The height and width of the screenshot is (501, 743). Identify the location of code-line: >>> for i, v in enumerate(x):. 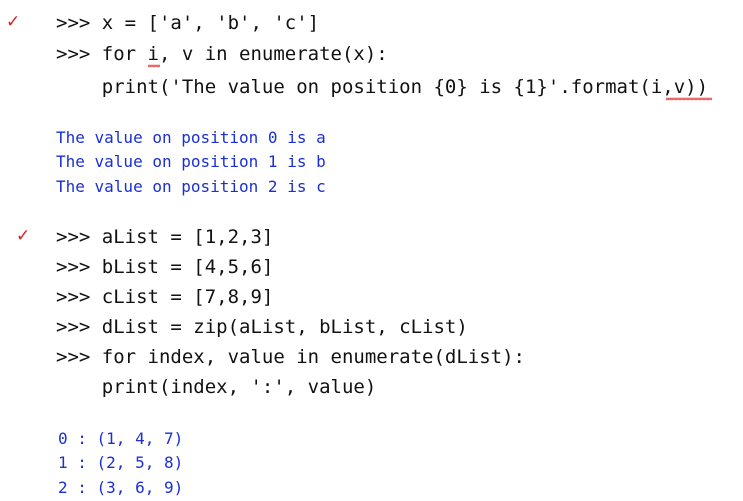
(222, 54).